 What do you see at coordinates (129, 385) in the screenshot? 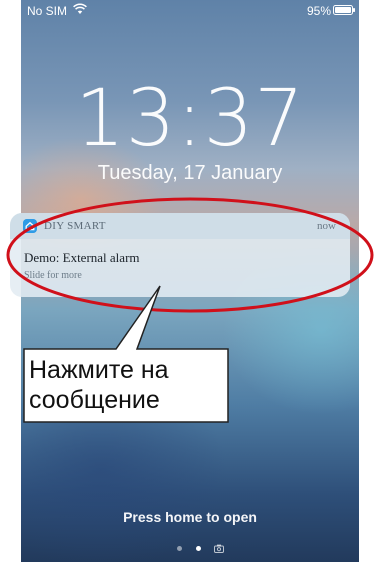
I see `callout-text: Нажмите на сообщение` at bounding box center [129, 385].